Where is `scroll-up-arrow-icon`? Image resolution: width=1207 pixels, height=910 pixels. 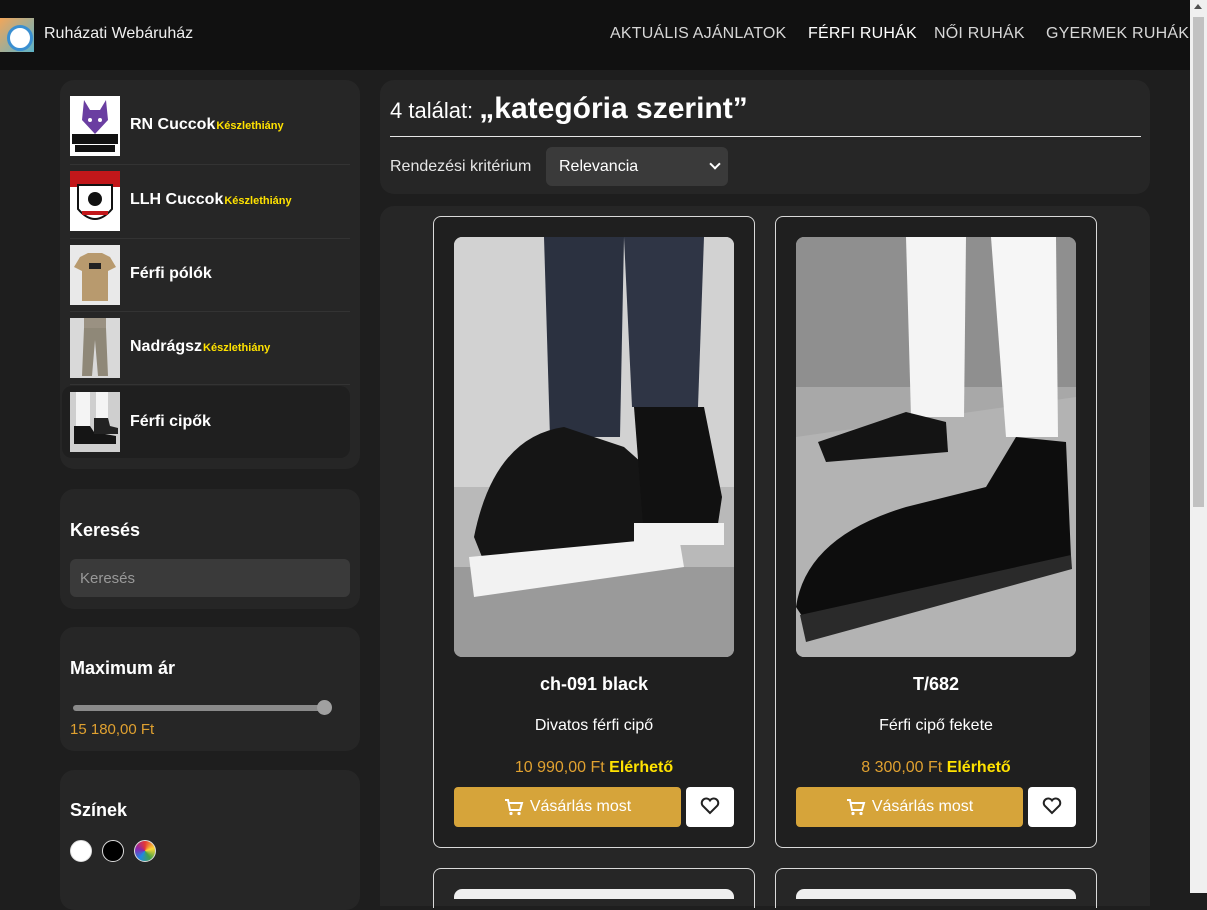 scroll-up-arrow-icon is located at coordinates (1198, 6).